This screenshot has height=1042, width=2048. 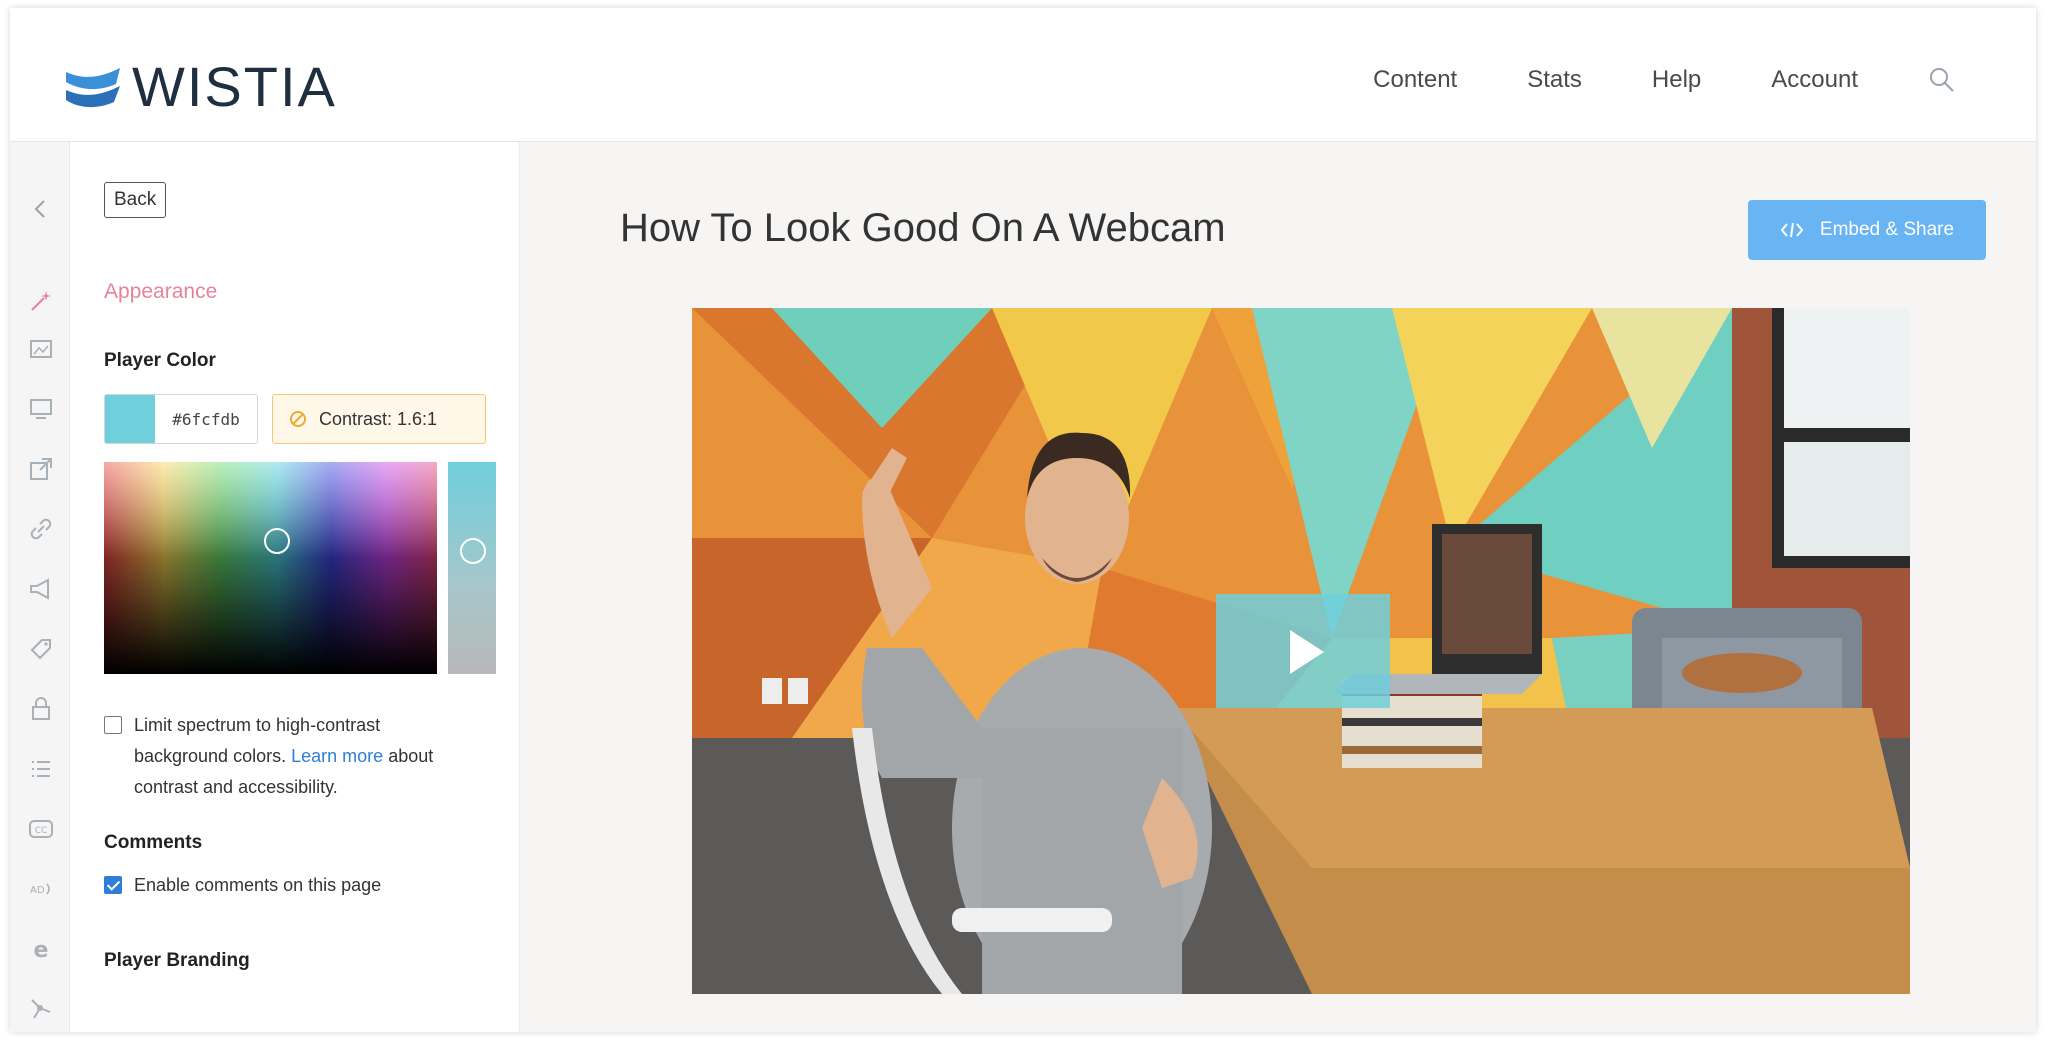 What do you see at coordinates (37, 890) in the screenshot?
I see `svg-text: AD` at bounding box center [37, 890].